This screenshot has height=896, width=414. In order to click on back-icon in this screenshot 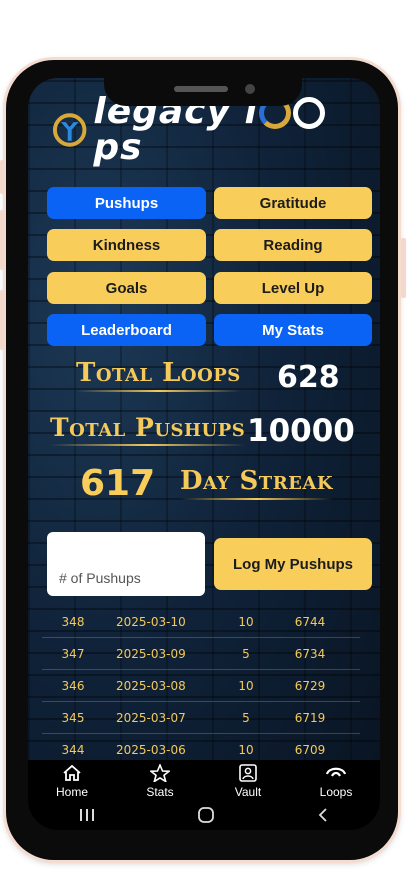, I will do `click(323, 815)`.